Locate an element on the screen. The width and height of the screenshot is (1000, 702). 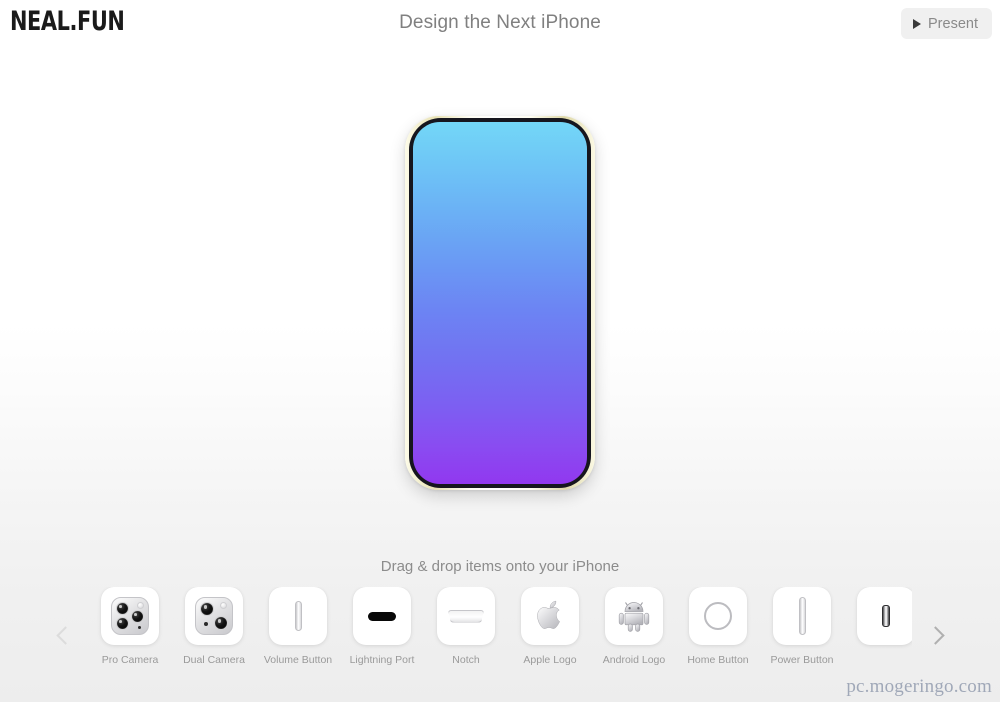
pro-camera-icon is located at coordinates (130, 616).